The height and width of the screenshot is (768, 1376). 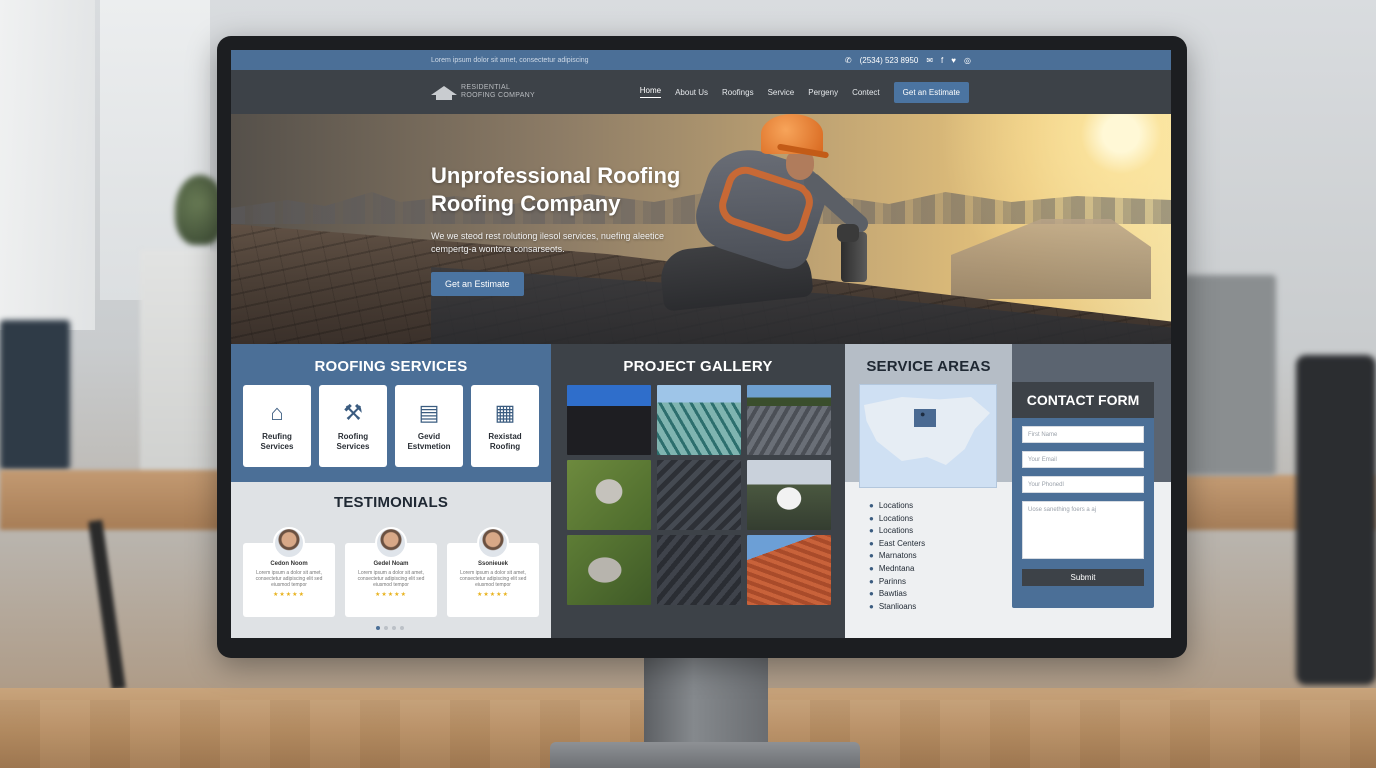 I want to click on logo-line-2: ROOFING COMPANY, so click(x=498, y=95).